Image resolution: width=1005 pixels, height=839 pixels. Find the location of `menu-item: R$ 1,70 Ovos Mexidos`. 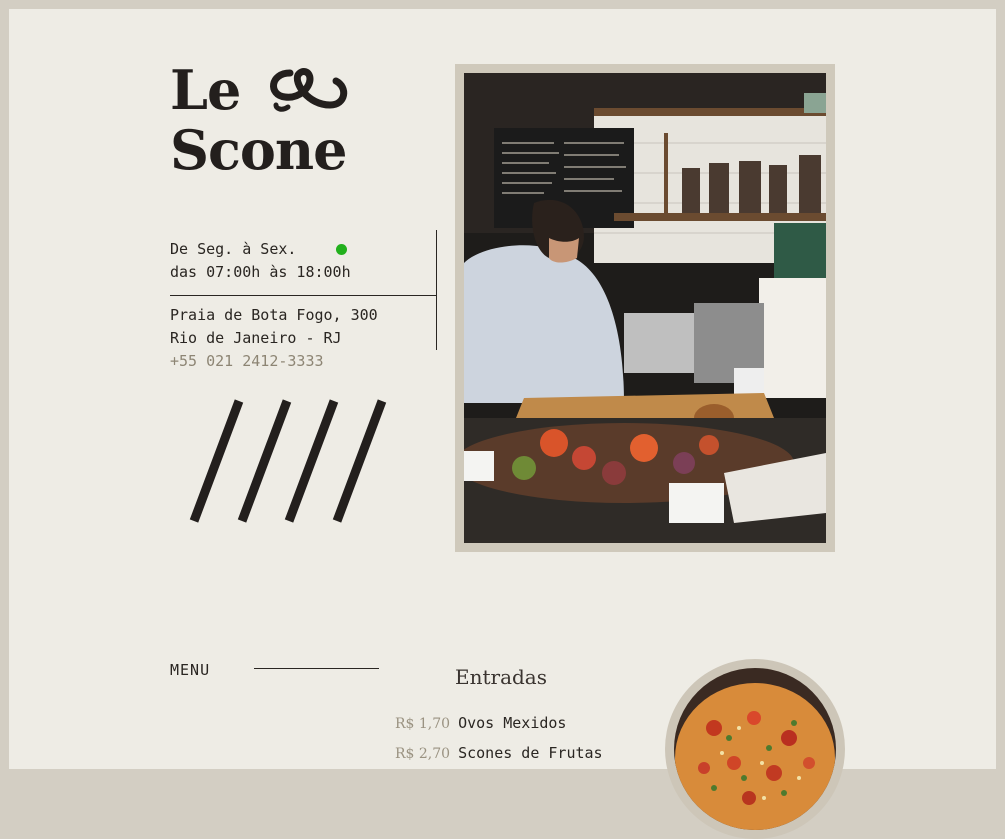

menu-item: R$ 1,70 Ovos Mexidos is located at coordinates (499, 724).